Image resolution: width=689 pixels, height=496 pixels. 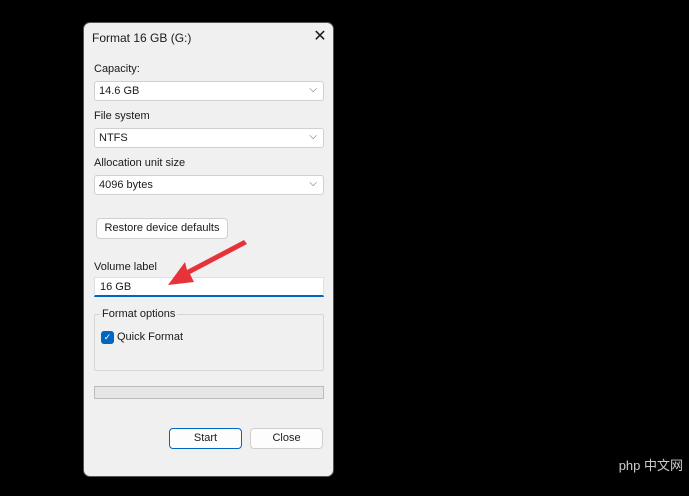 I want to click on file-system-select: NTFS ⌵, so click(x=209, y=138).